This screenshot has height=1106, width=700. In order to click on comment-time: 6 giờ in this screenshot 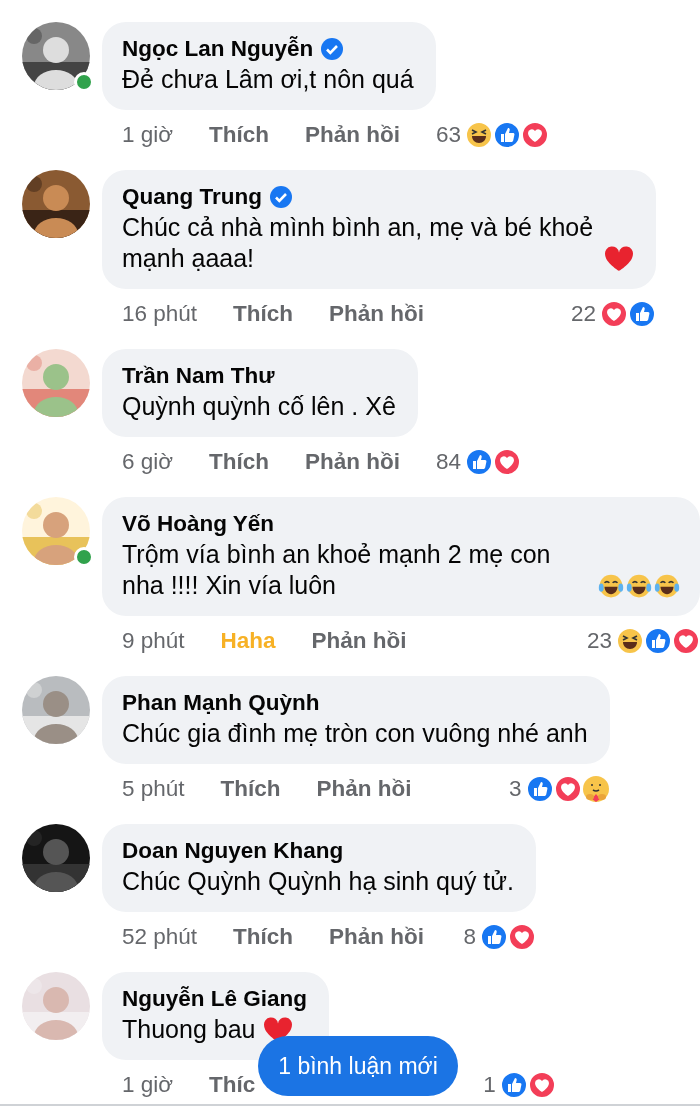, I will do `click(148, 462)`.